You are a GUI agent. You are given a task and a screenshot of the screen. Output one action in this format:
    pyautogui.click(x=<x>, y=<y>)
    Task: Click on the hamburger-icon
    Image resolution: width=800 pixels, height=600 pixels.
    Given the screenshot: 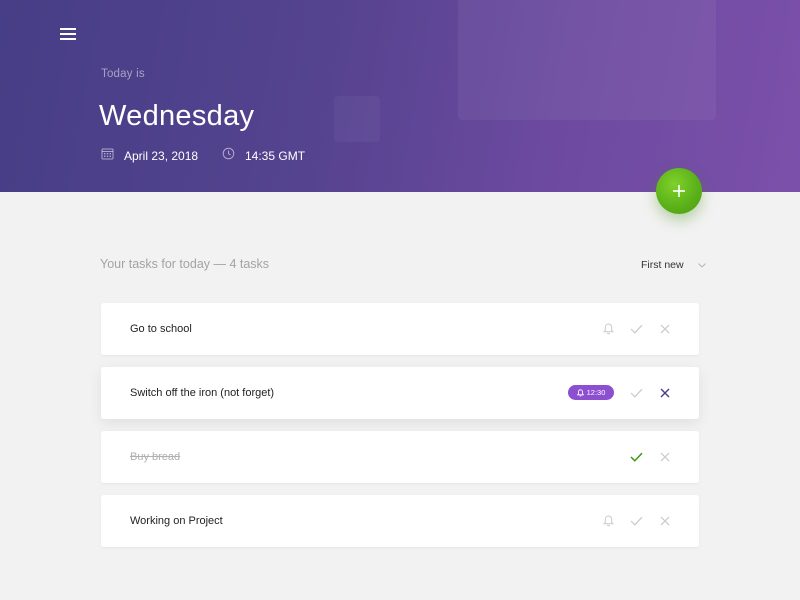 What is the action you would take?
    pyautogui.click(x=68, y=29)
    